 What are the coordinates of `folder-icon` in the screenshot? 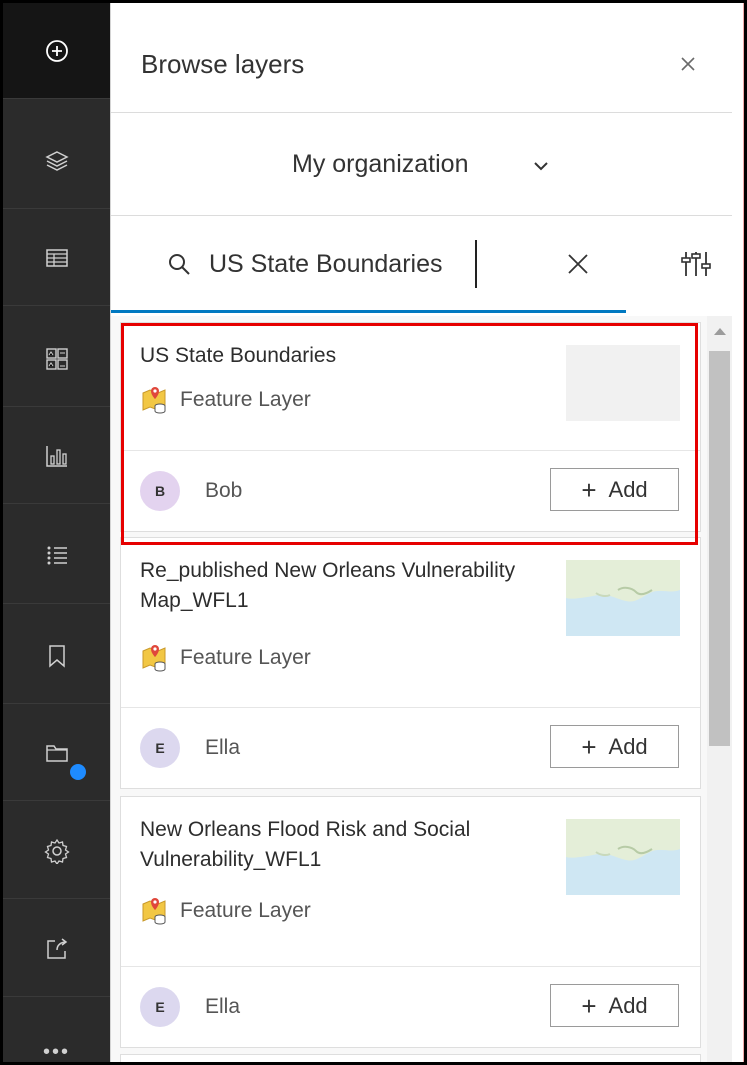 It's located at (56, 753).